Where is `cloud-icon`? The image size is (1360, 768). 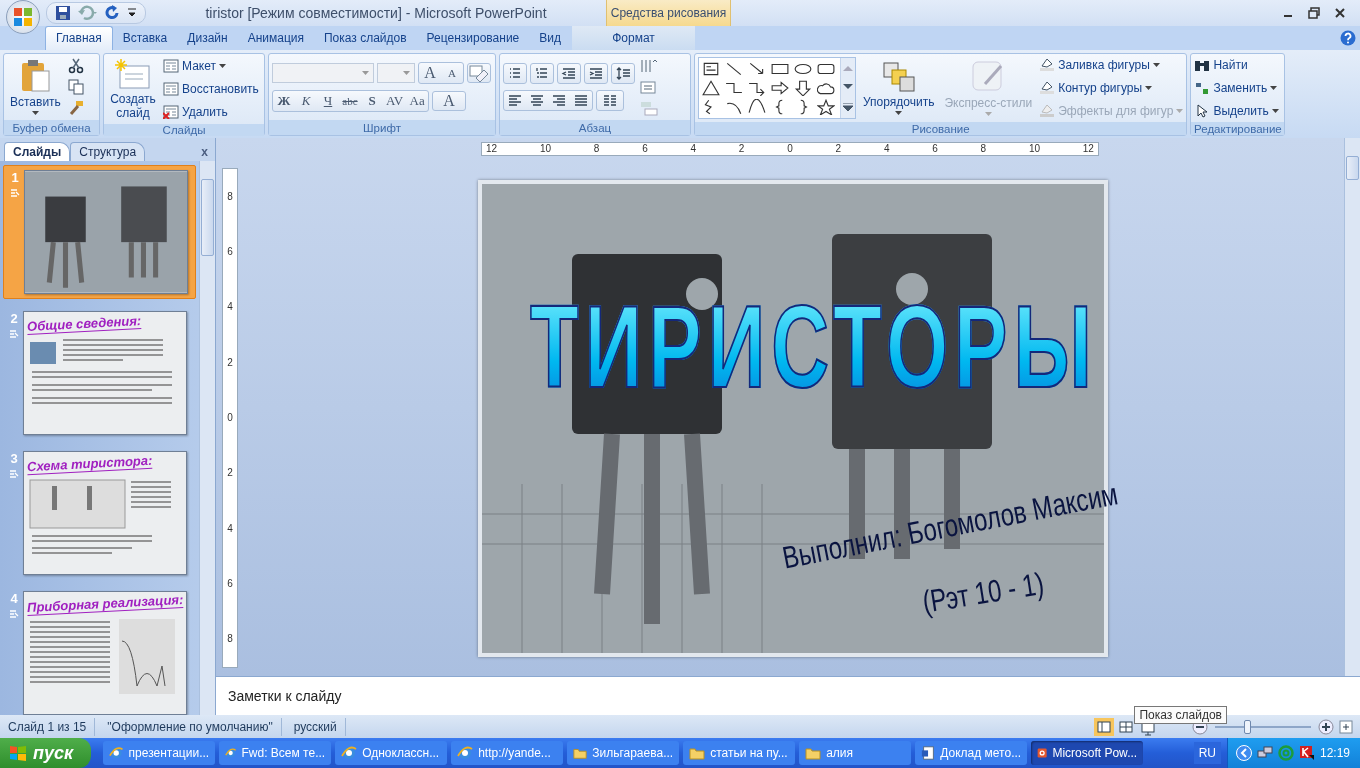 cloud-icon is located at coordinates (826, 88).